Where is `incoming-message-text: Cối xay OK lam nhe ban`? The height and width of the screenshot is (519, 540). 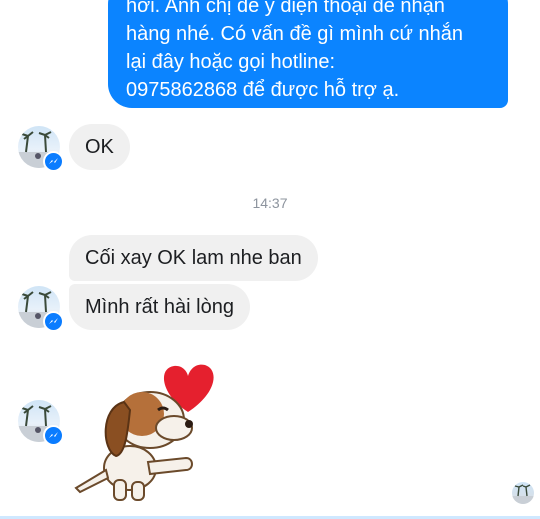
incoming-message-text: Cối xay OK lam nhe ban is located at coordinates (193, 258).